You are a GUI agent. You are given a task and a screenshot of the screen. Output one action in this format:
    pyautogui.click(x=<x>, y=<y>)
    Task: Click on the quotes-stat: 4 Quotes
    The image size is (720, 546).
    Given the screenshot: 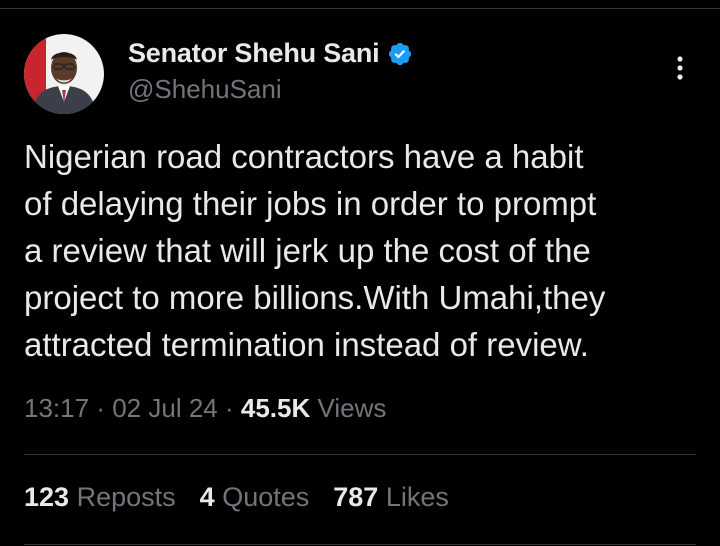 What is the action you would take?
    pyautogui.click(x=255, y=497)
    